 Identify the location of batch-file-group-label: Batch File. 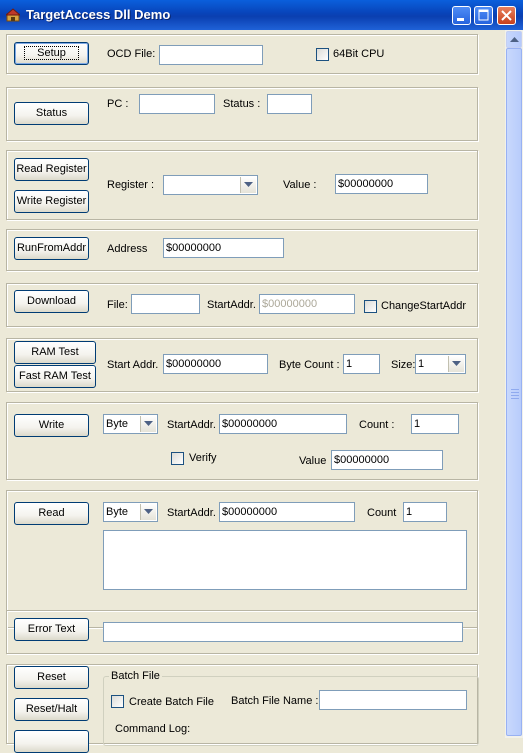
(135, 676).